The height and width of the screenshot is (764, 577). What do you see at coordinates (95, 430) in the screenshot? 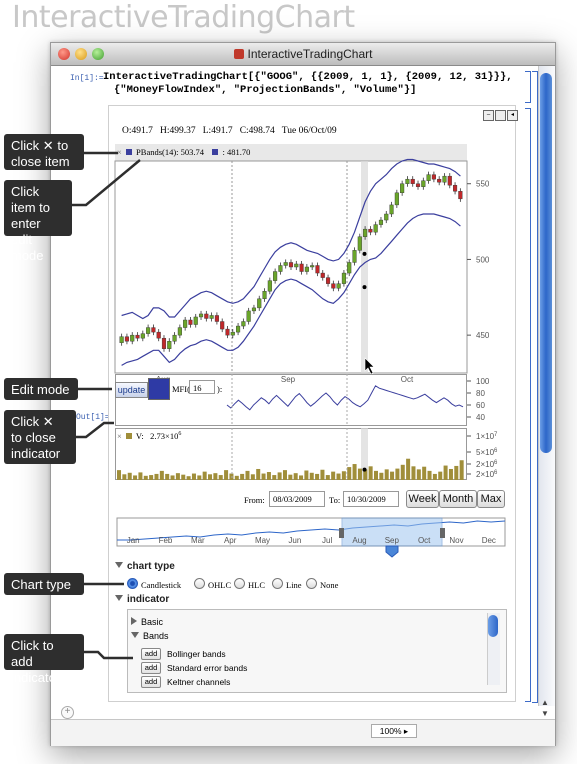
I see `connector-close-indicator` at bounding box center [95, 430].